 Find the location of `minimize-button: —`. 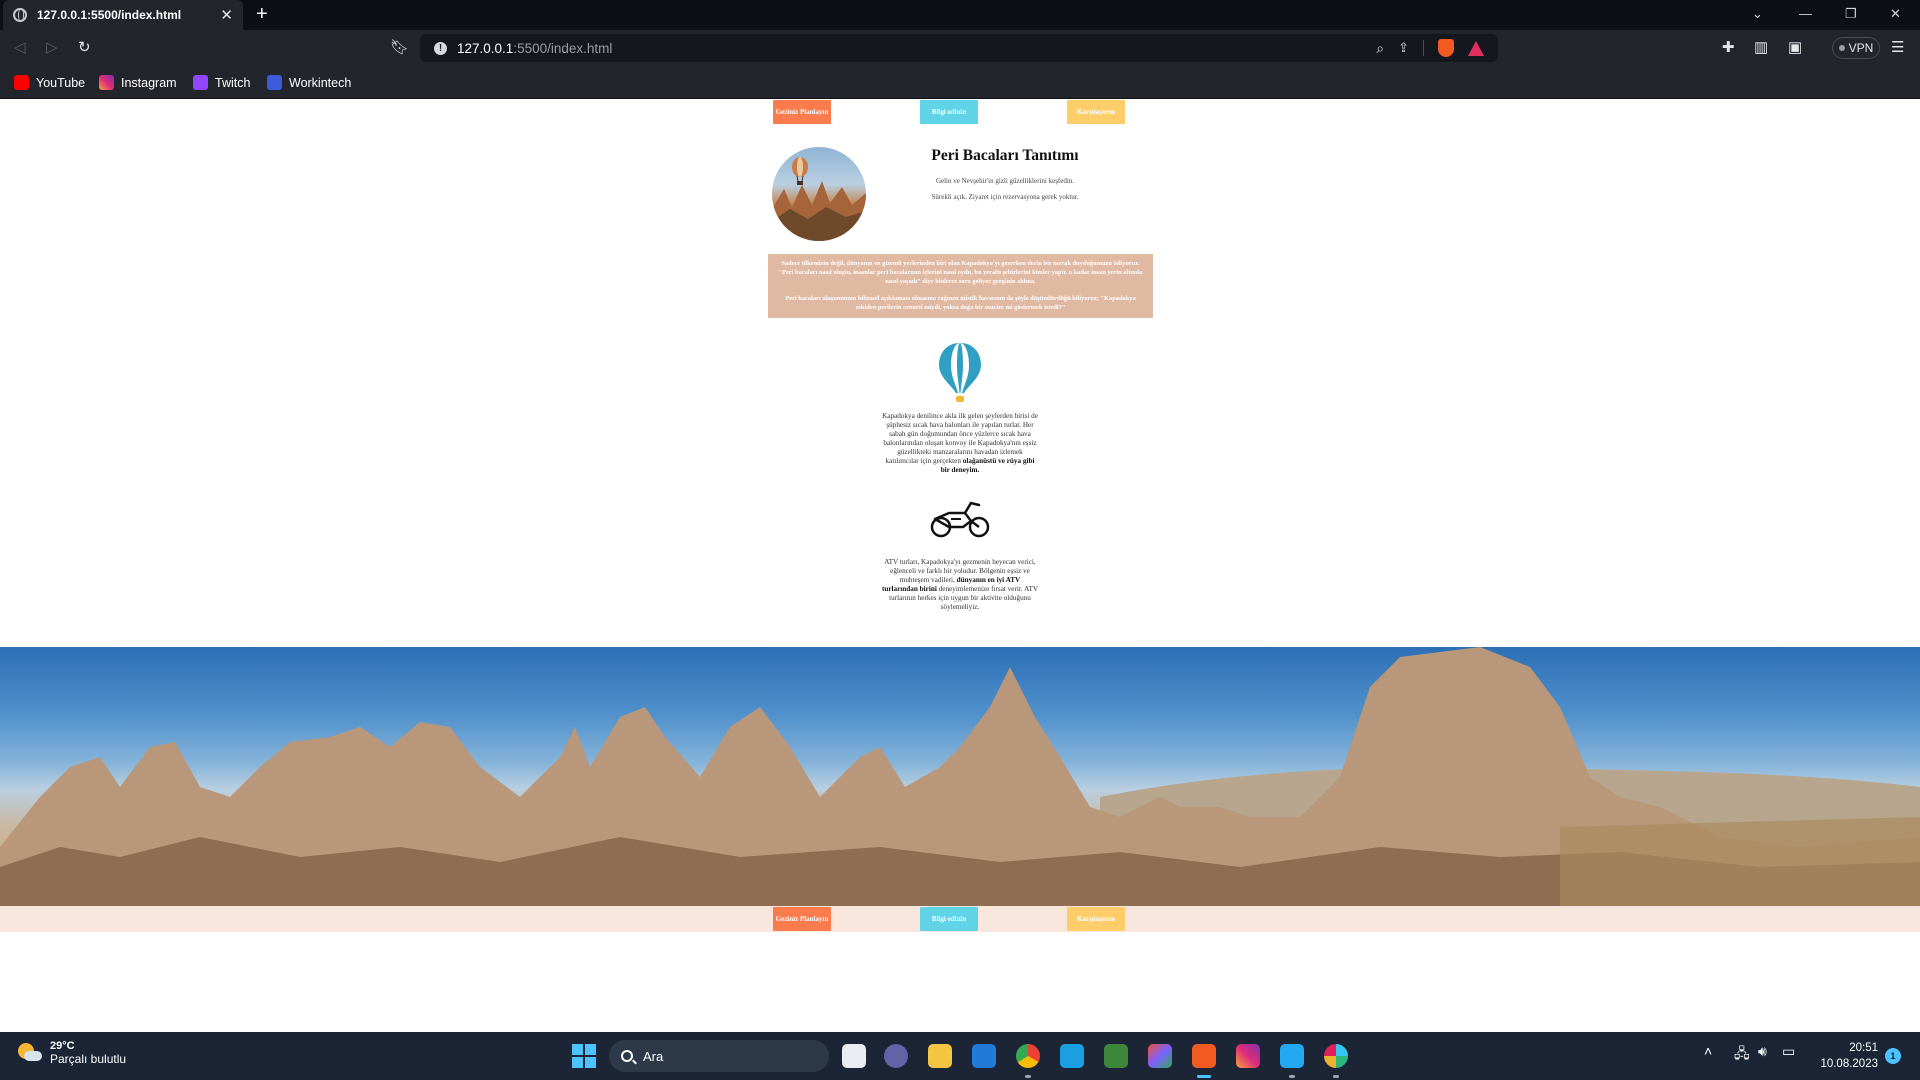

minimize-button: — is located at coordinates (1805, 14).